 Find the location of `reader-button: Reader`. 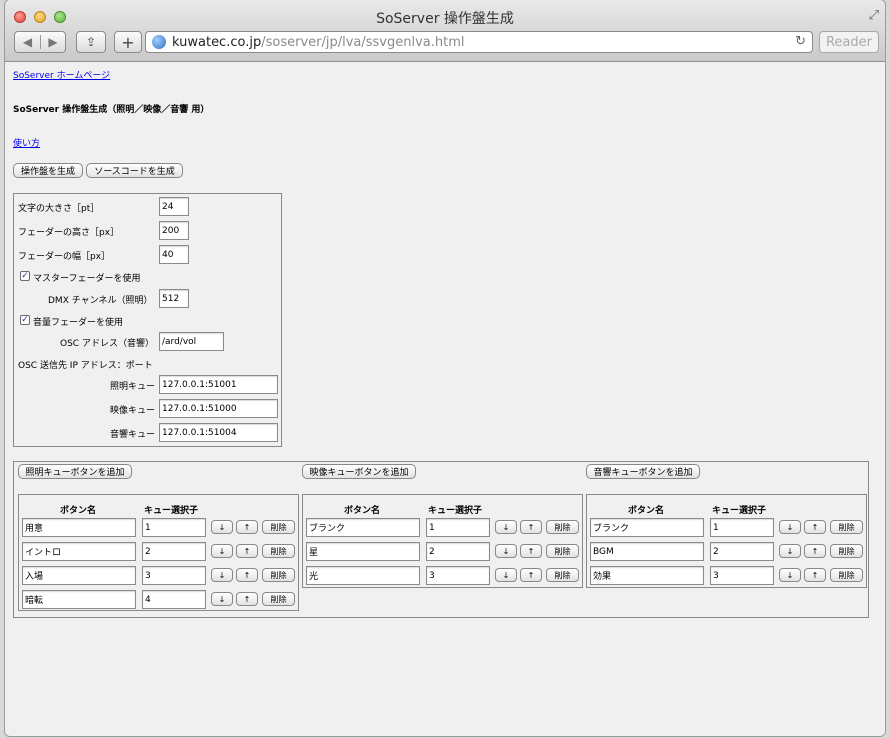

reader-button: Reader is located at coordinates (849, 42).